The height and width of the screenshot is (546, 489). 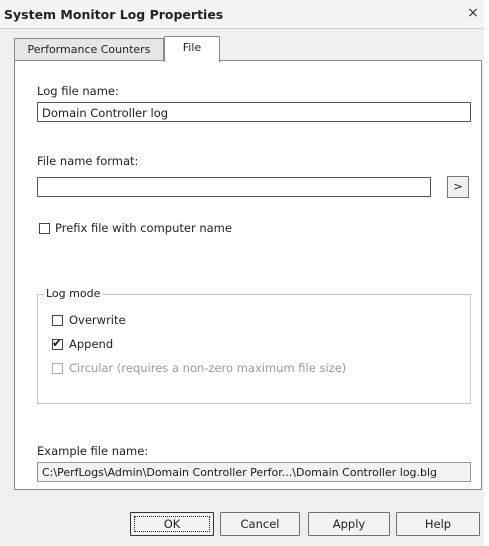 What do you see at coordinates (88, 161) in the screenshot?
I see `file-name-format-label: File name format:` at bounding box center [88, 161].